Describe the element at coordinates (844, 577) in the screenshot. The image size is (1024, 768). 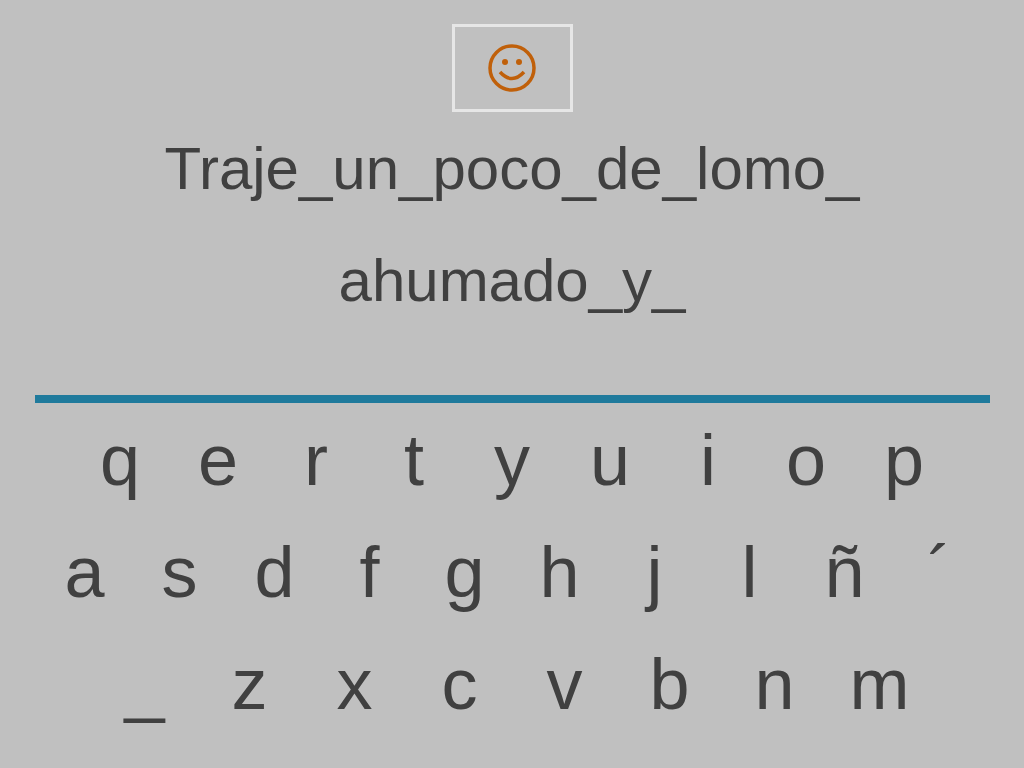
I see `letter-key: ñ` at that location.